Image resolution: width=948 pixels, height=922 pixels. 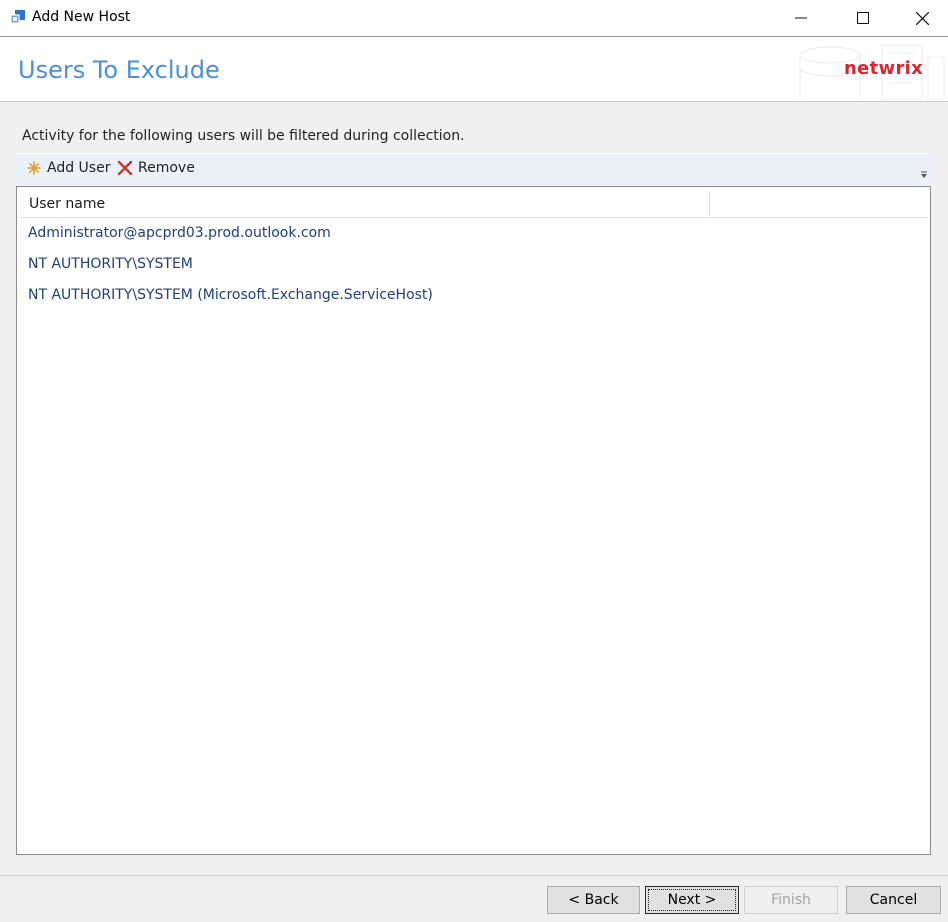 I want to click on close-button, so click(x=920, y=18).